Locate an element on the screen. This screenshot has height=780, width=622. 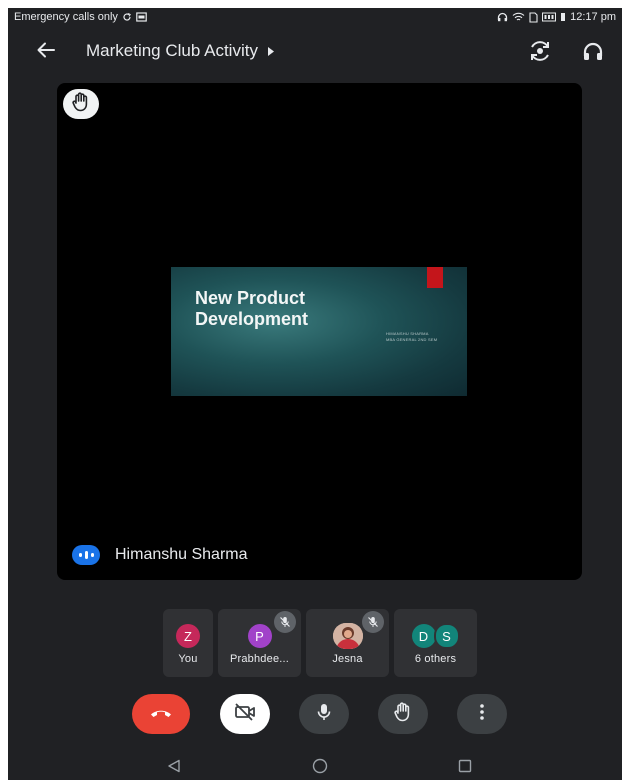
switch-camera-icon is located at coordinates (540, 53).